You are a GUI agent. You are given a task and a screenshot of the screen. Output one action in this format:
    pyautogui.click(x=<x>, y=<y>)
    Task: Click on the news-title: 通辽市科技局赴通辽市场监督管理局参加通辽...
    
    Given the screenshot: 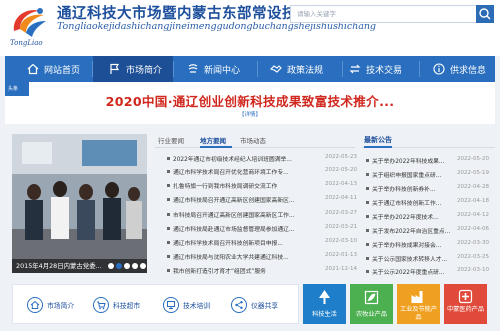 What is the action you would take?
    pyautogui.click(x=248, y=228)
    